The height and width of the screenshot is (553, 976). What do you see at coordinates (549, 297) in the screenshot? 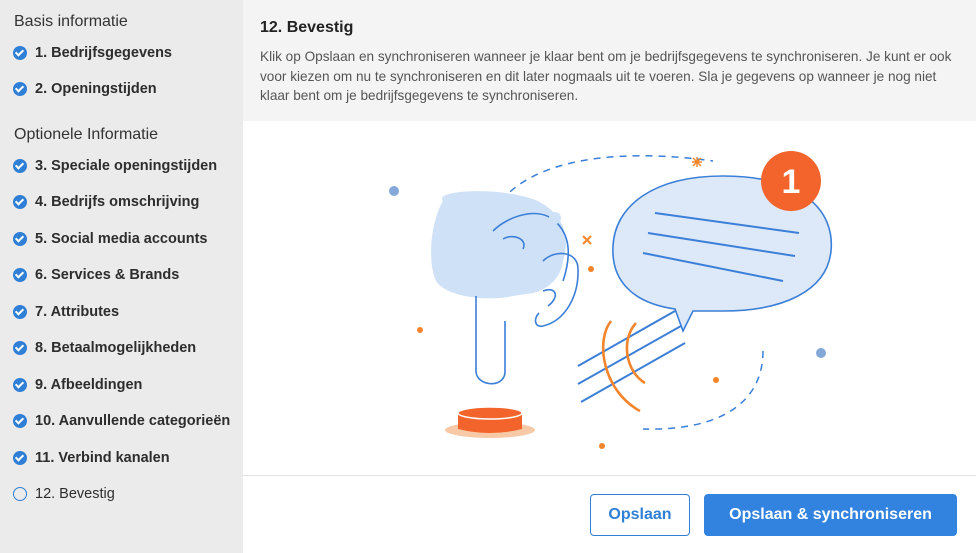
I see `thumb-outline` at bounding box center [549, 297].